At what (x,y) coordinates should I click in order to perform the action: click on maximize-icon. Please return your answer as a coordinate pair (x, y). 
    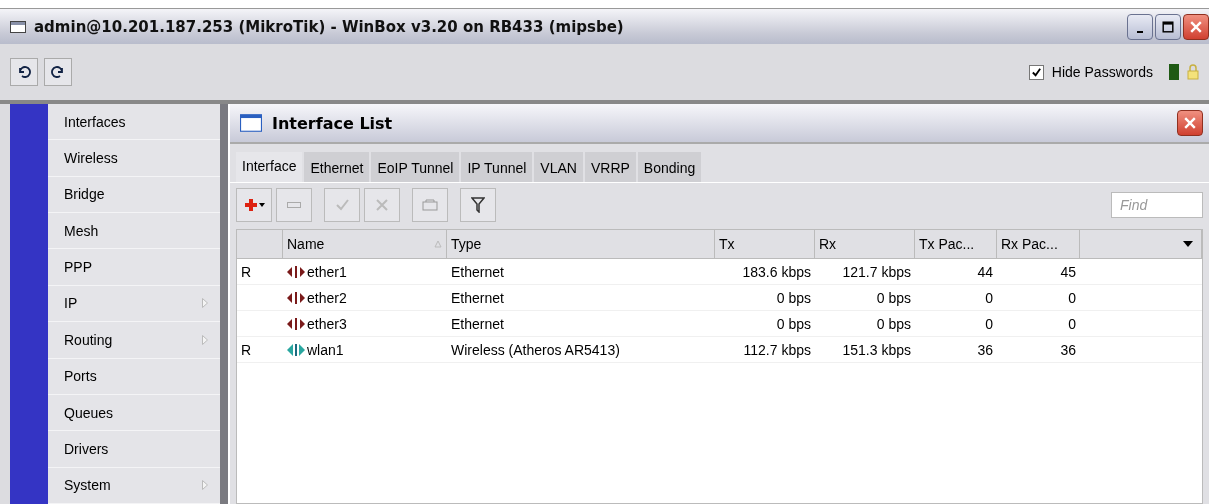
    Looking at the image, I should click on (1168, 26).